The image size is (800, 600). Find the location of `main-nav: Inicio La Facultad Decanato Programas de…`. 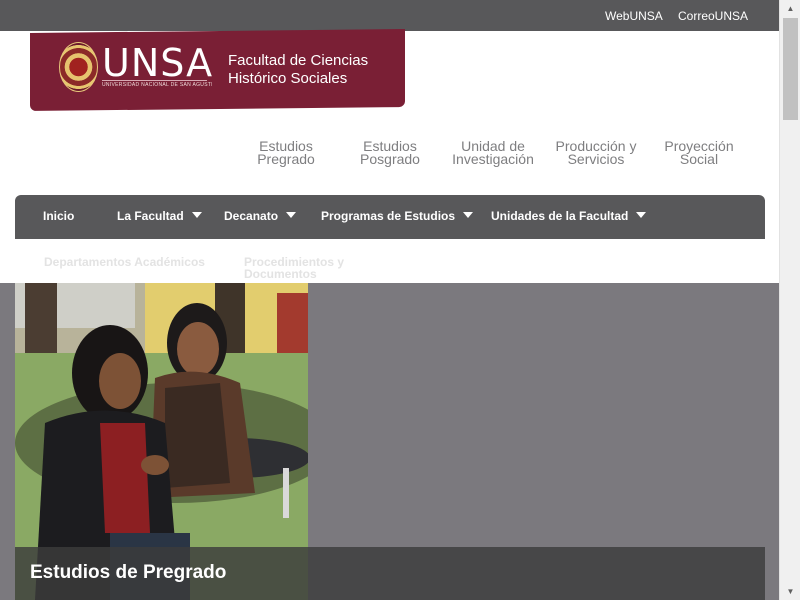

main-nav: Inicio La Facultad Decanato Programas de… is located at coordinates (390, 217).